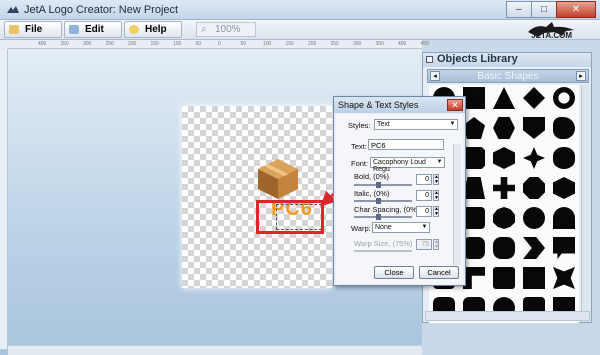 The width and height of the screenshot is (600, 355). Describe the element at coordinates (576, 9) in the screenshot. I see `close-window-button: ✕` at that location.